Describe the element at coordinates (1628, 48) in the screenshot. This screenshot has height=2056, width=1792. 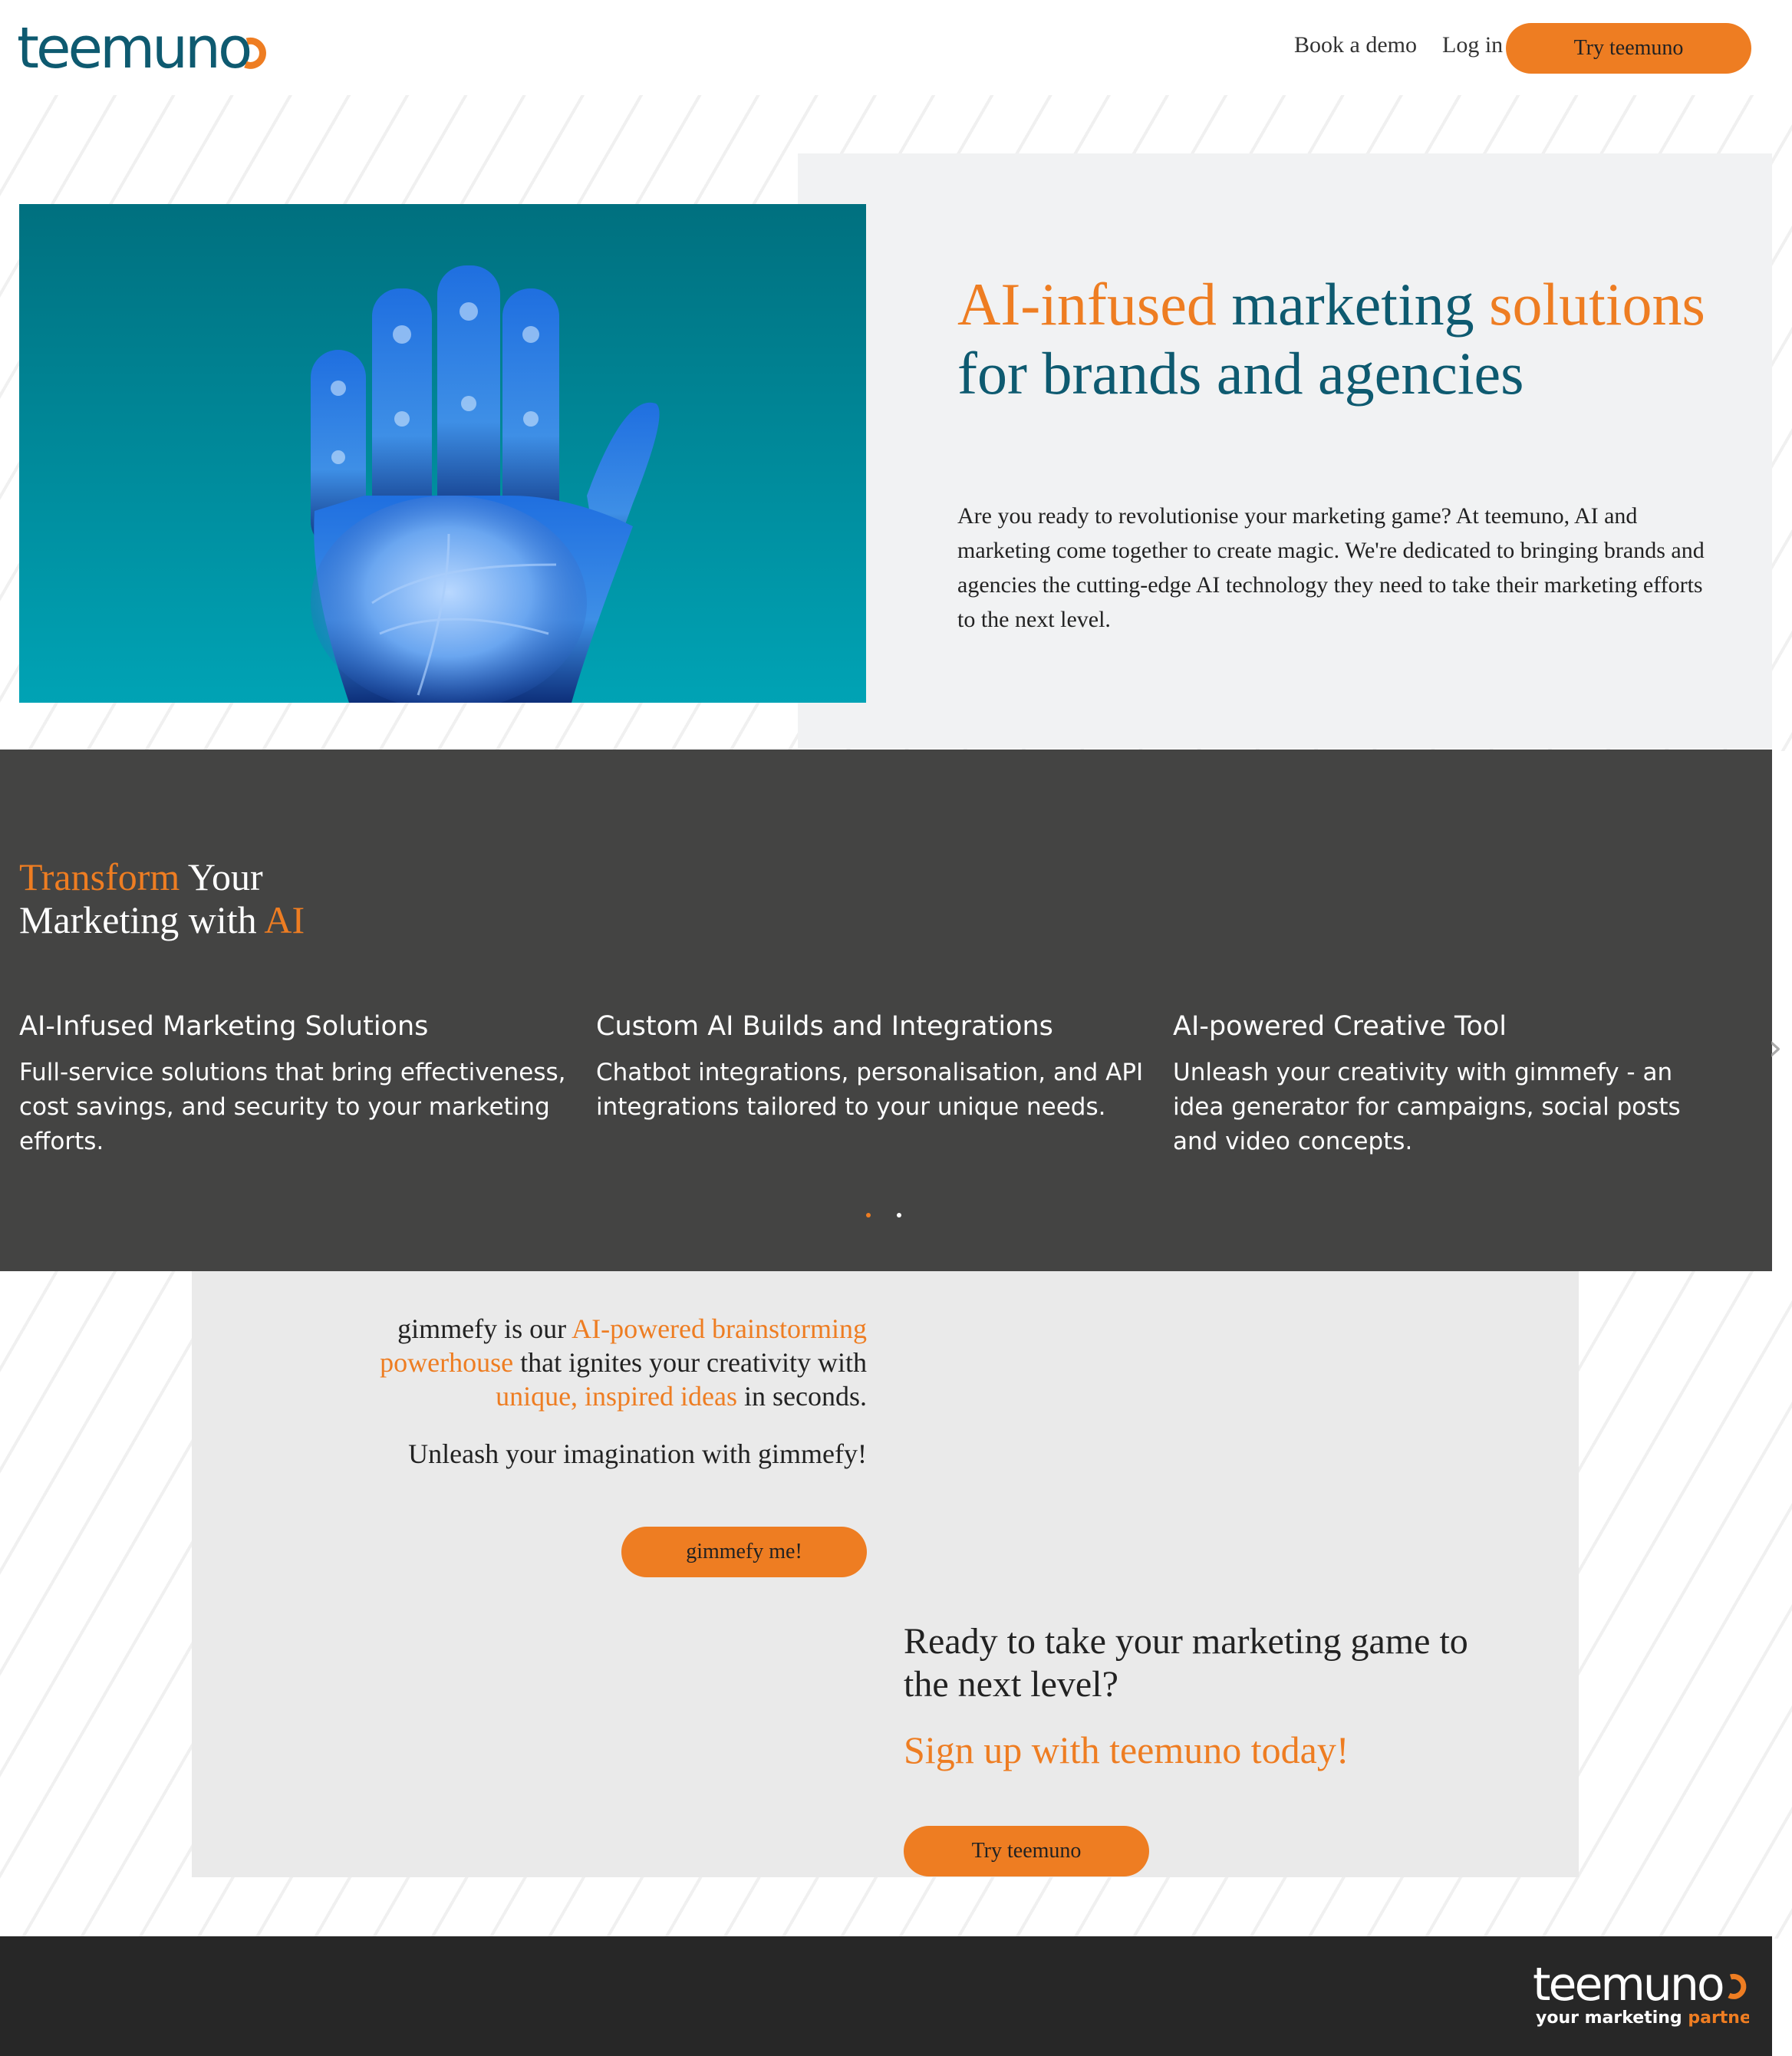
I see `try-teemuno-button: Try teemuno` at that location.